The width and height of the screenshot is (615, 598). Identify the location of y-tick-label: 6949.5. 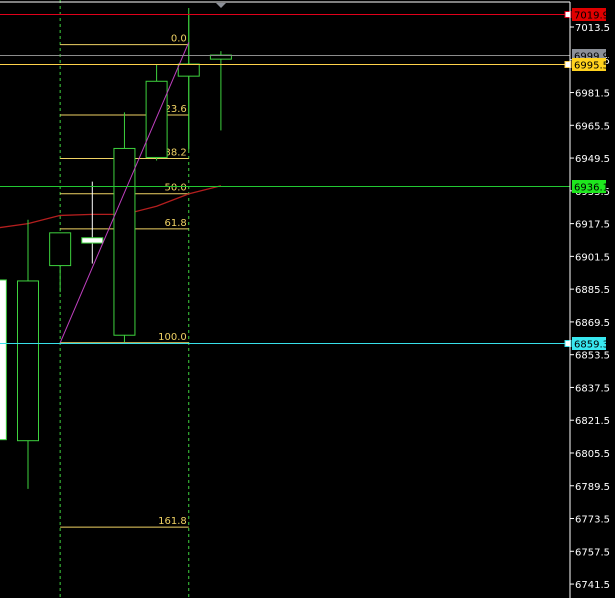
(592, 159).